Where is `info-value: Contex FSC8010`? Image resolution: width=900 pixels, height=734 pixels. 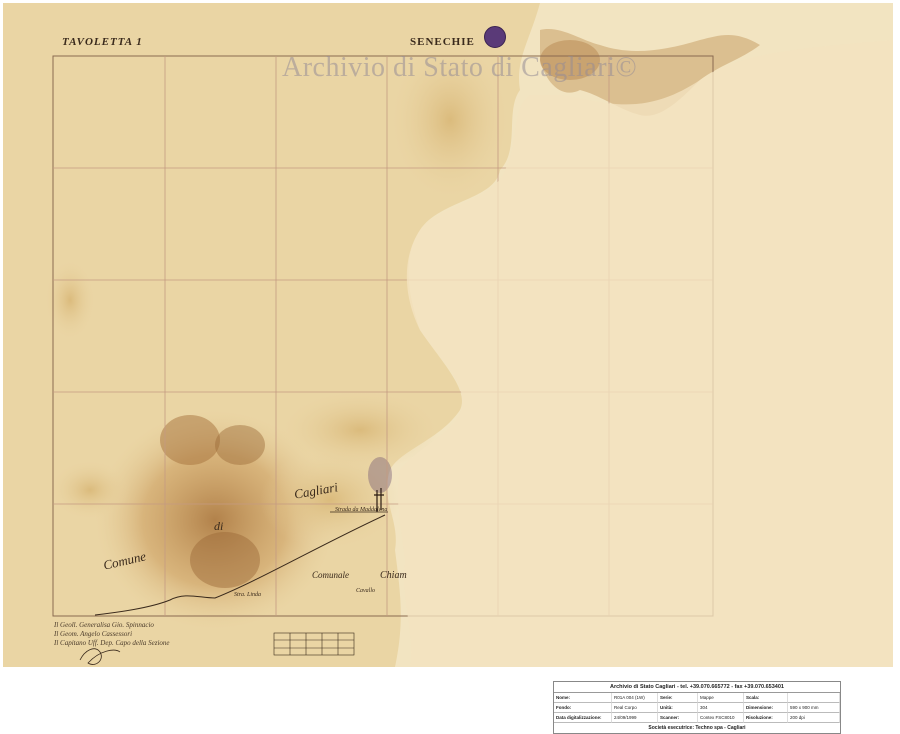
info-value: Contex FSC8010 is located at coordinates (721, 718).